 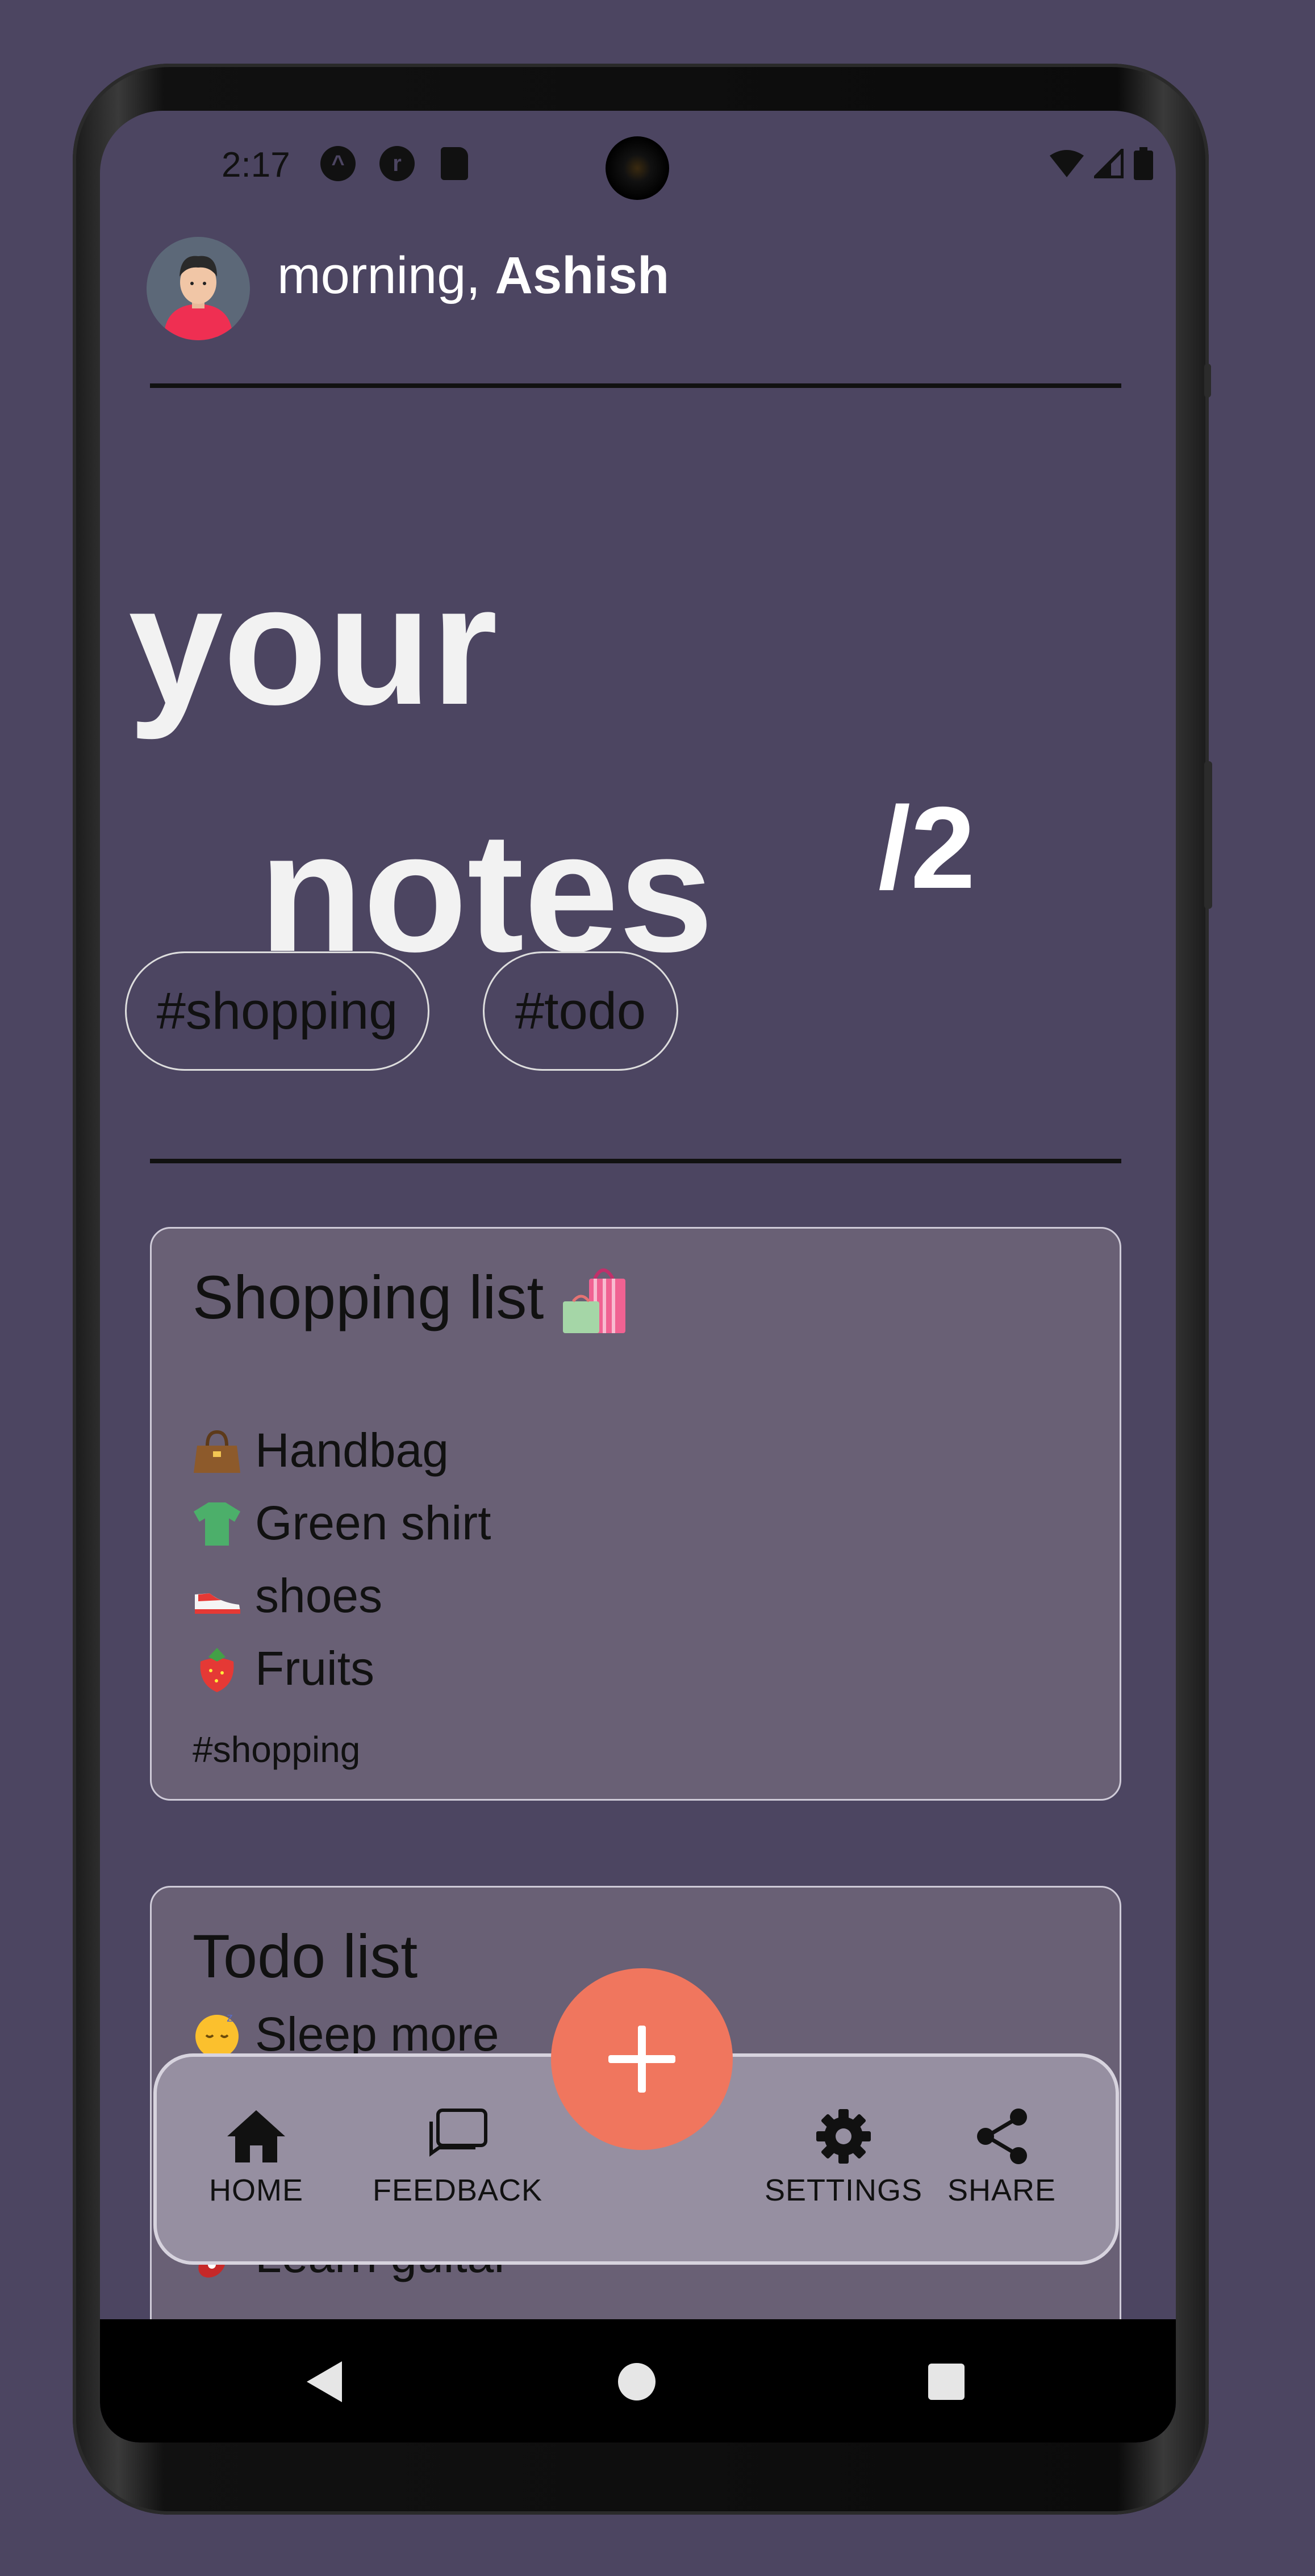 What do you see at coordinates (594, 1300) in the screenshot?
I see `shopping-bags-emoji` at bounding box center [594, 1300].